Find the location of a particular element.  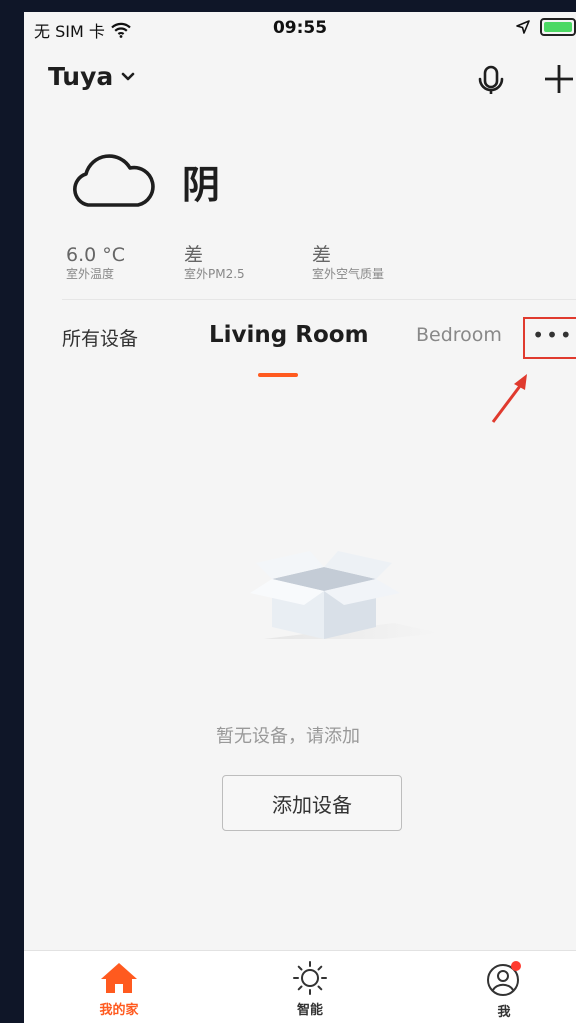

notification-badge is located at coordinates (516, 966).